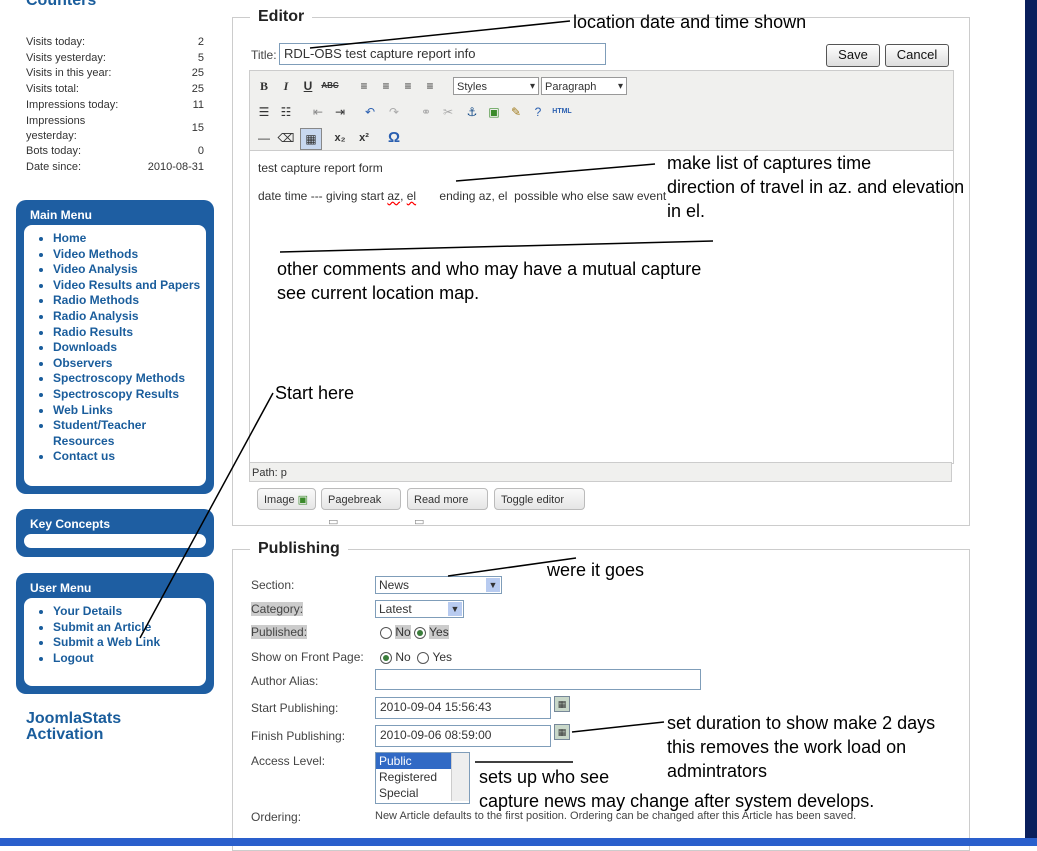  What do you see at coordinates (787, 747) in the screenshot?
I see `annotation-duration: this removes the work load on` at bounding box center [787, 747].